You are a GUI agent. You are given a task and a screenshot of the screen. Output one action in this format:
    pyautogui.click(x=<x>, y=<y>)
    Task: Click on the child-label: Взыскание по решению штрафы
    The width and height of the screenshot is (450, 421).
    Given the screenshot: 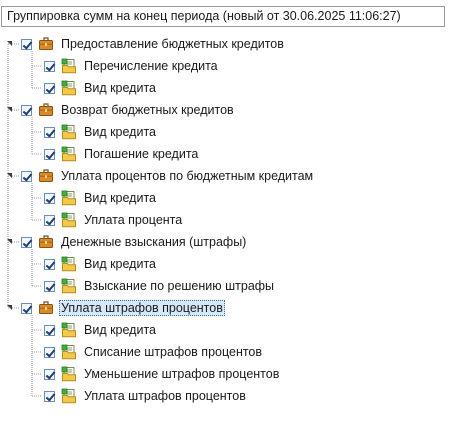 What is the action you would take?
    pyautogui.click(x=179, y=286)
    